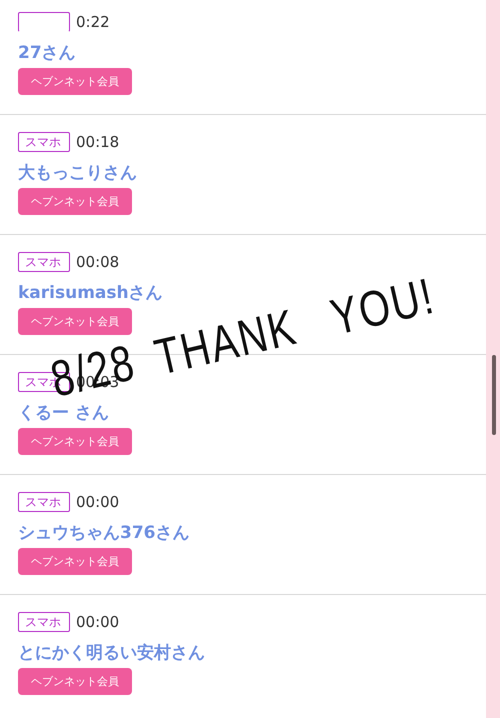 The image size is (500, 718). Describe the element at coordinates (252, 532) in the screenshot. I see `visitor-name: シュウちゃん376さん` at that location.